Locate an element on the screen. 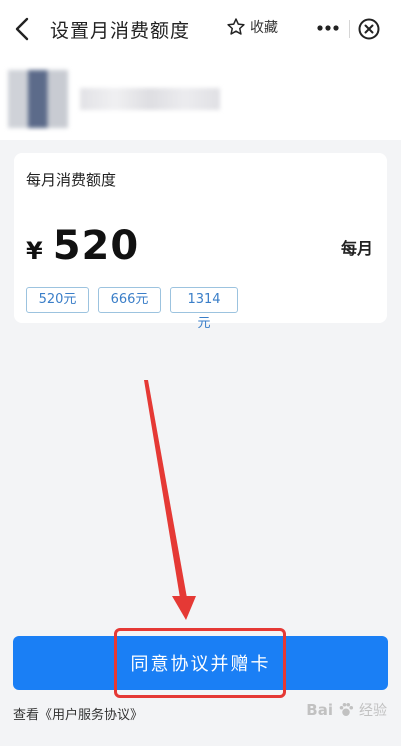 This screenshot has height=746, width=401. more-dots-icon is located at coordinates (328, 28).